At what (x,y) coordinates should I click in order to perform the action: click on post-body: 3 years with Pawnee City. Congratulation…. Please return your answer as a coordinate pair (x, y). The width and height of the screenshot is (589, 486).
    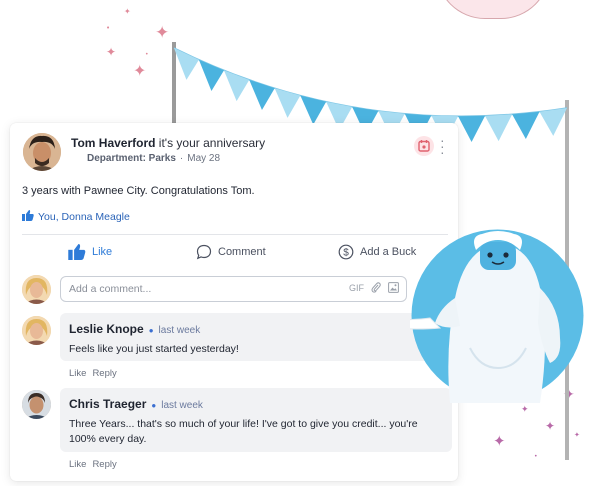
    Looking at the image, I should click on (138, 191).